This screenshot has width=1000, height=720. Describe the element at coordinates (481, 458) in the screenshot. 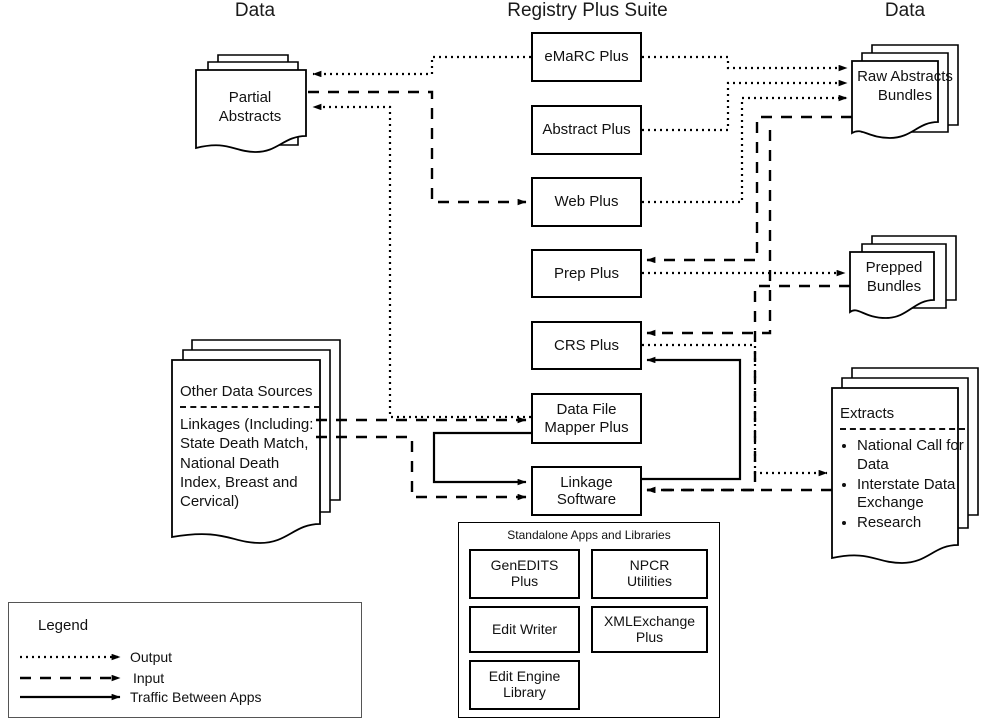

I see `flow-data-file-mapper-to-linkage-software` at that location.